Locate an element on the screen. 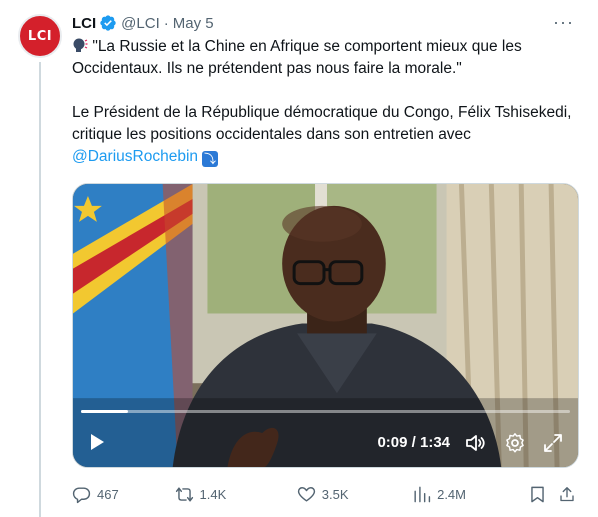 This screenshot has width=598, height=517. fullscreen-icon is located at coordinates (553, 443).